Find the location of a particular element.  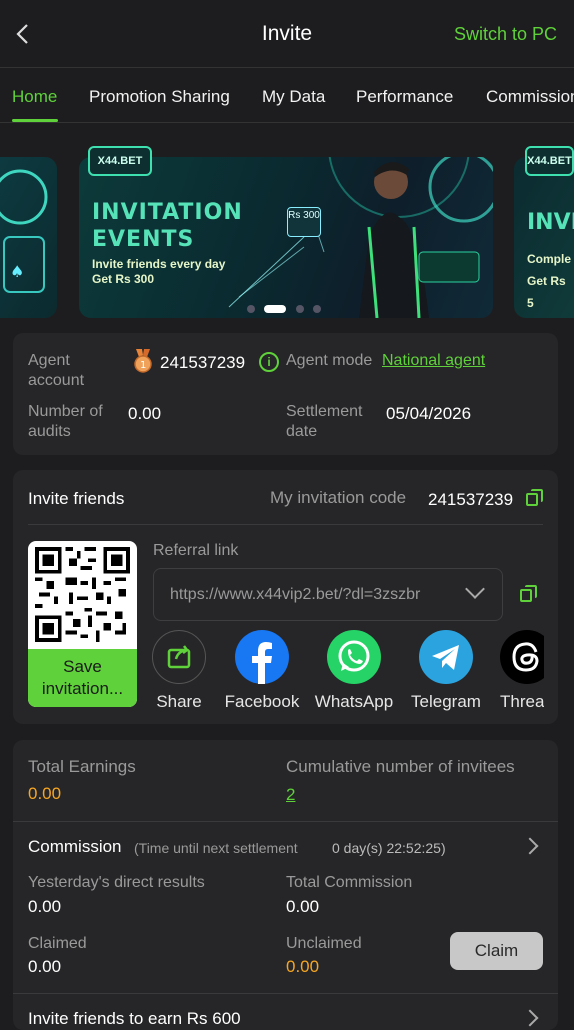

banner-heading-2: EVENTS is located at coordinates (143, 239).